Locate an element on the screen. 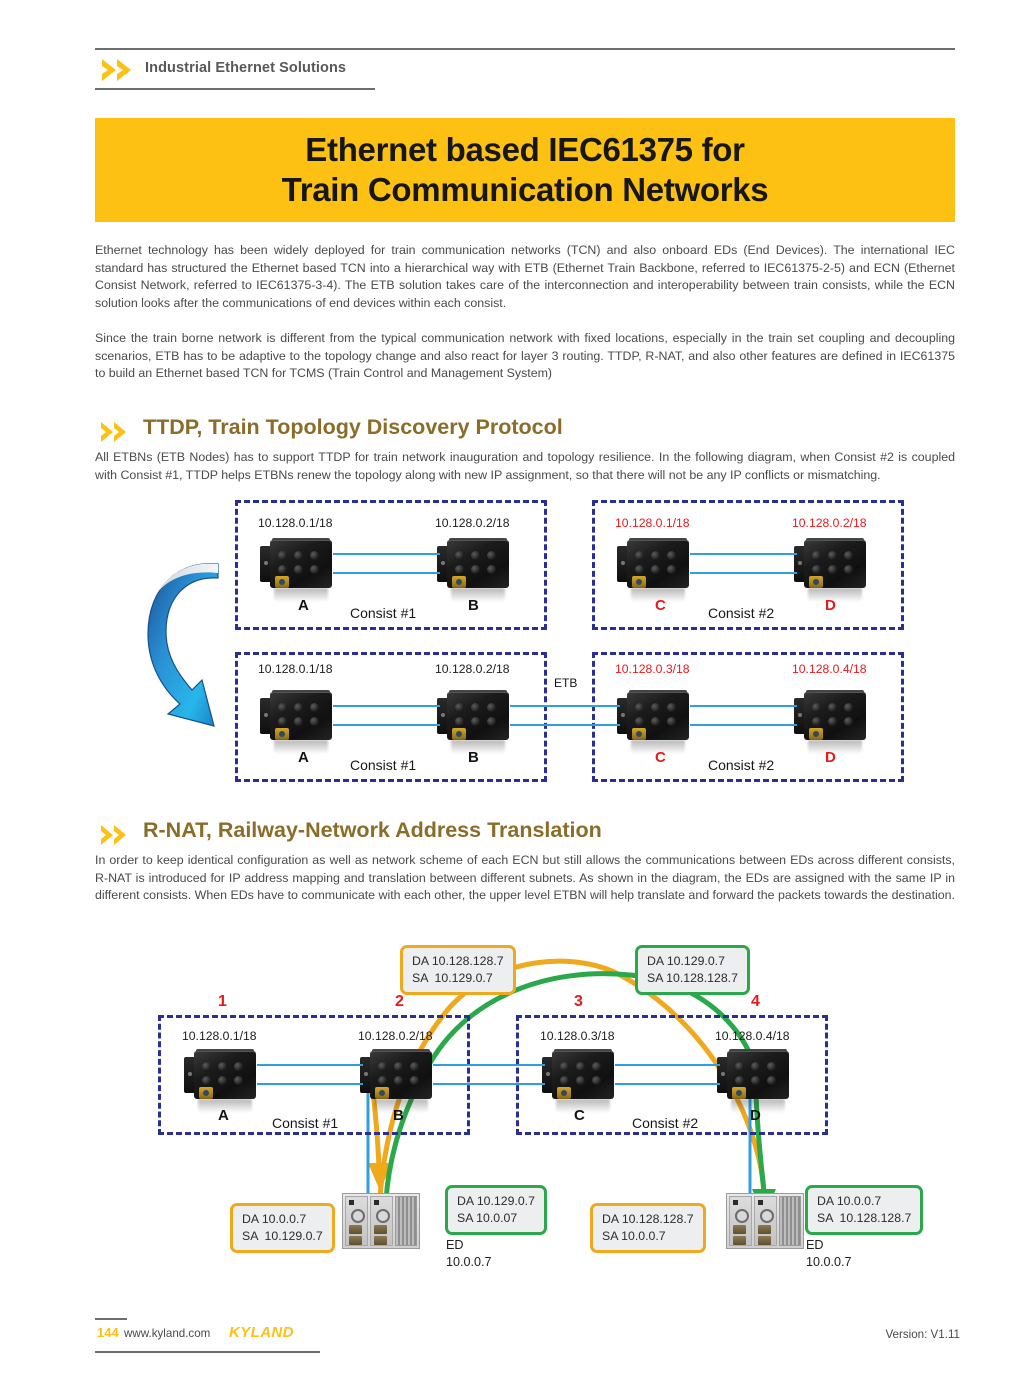 The width and height of the screenshot is (1020, 1384). ed-right-label: ED 10.0.0.7 is located at coordinates (829, 1254).